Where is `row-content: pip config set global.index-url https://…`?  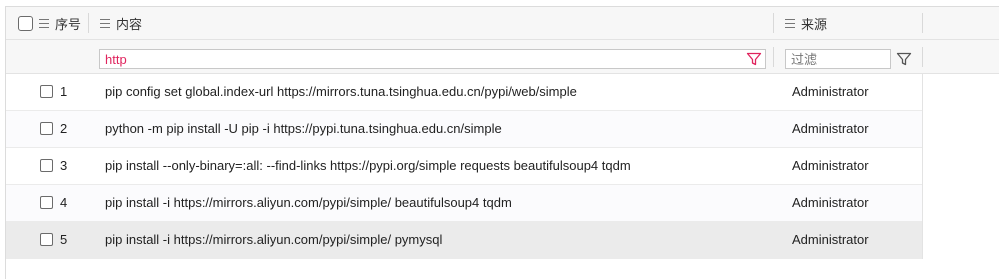
row-content: pip config set global.index-url https://… is located at coordinates (341, 91).